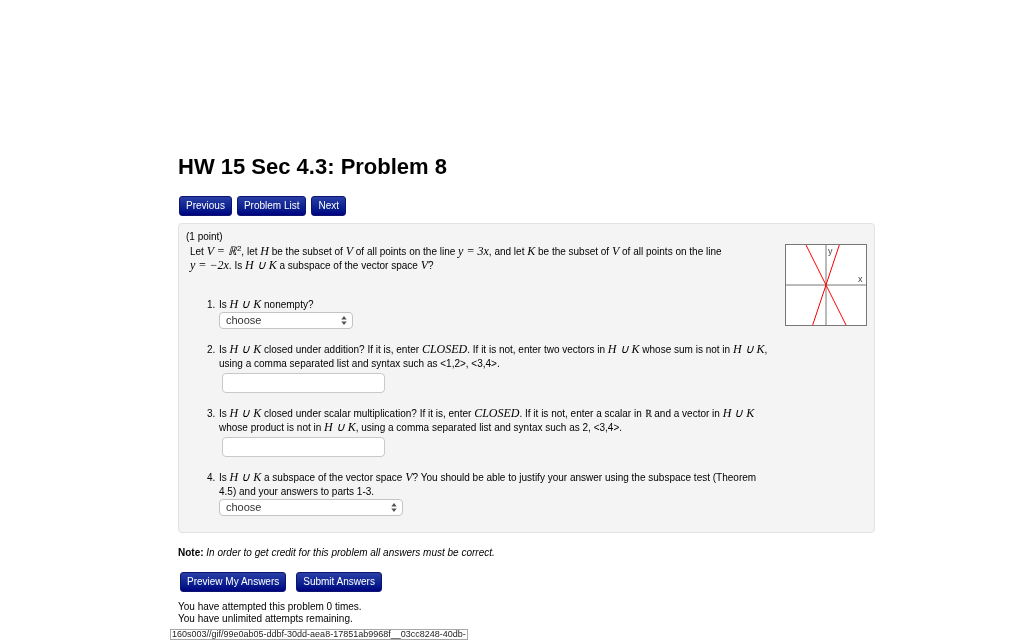  Describe the element at coordinates (336, 553) in the screenshot. I see `note-text: Note: In order to get credit for this problem all answers must be correct.` at that location.